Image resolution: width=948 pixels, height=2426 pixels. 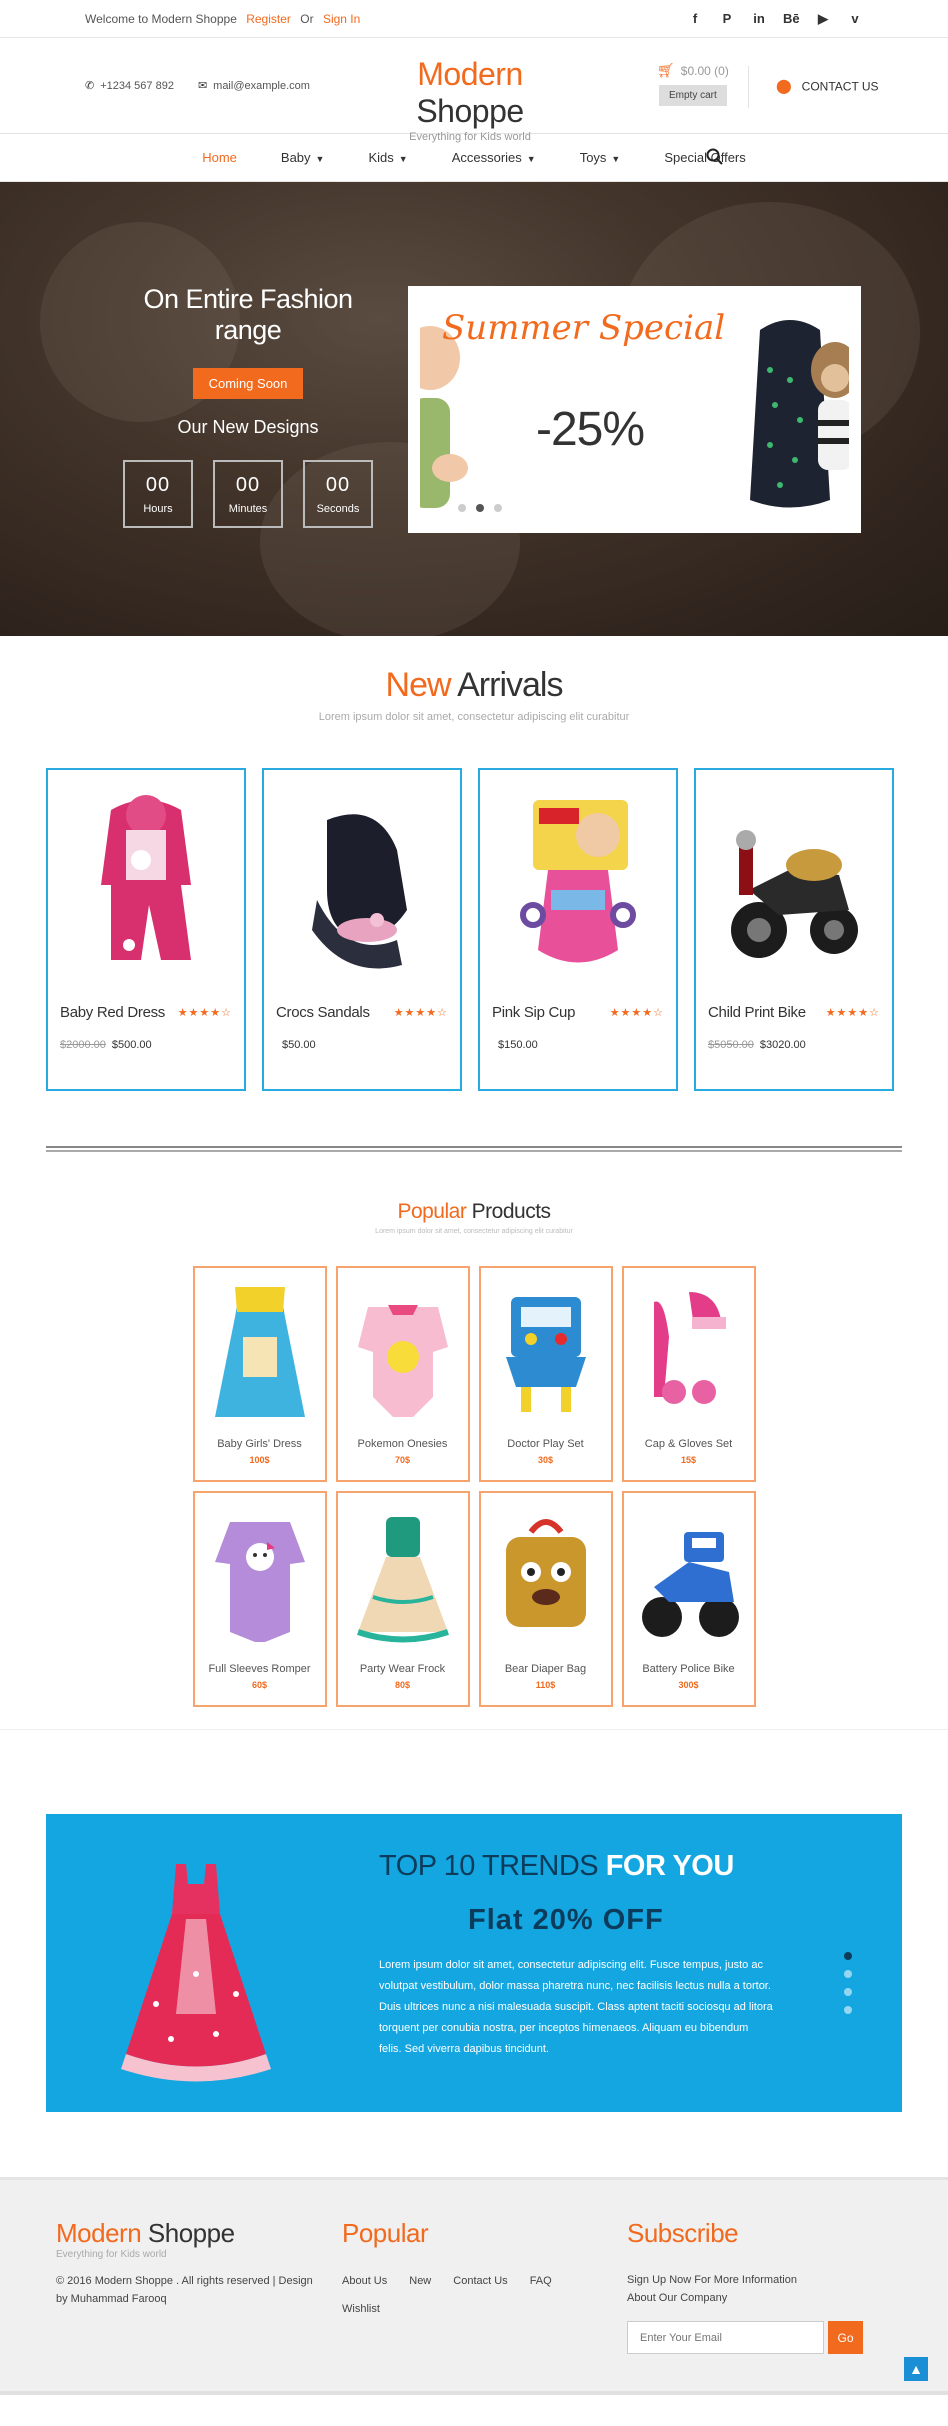 What do you see at coordinates (191, 2233) in the screenshot?
I see `footer-logo: Modern Shoppe` at bounding box center [191, 2233].